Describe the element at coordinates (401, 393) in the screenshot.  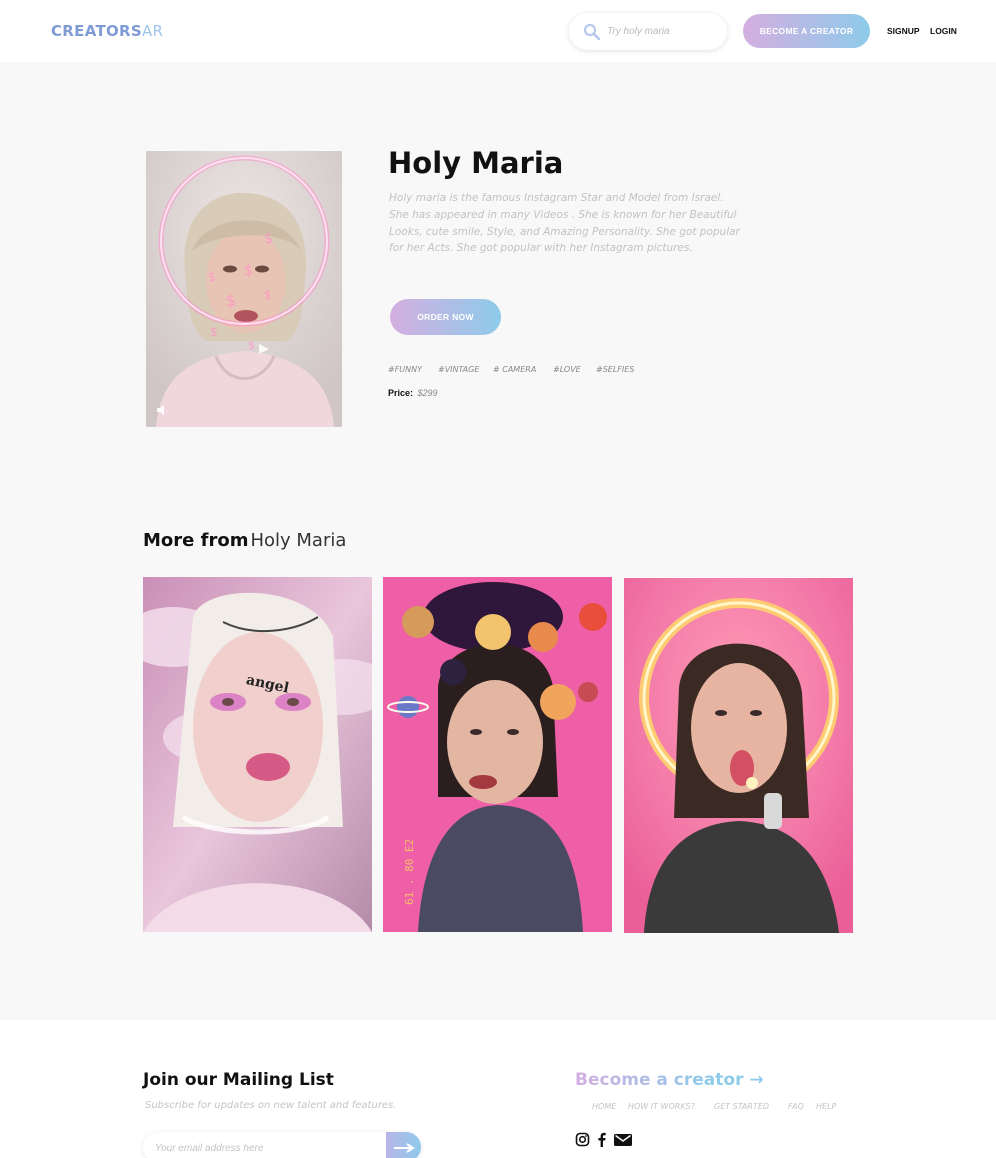
I see `price-label: Price:` at that location.